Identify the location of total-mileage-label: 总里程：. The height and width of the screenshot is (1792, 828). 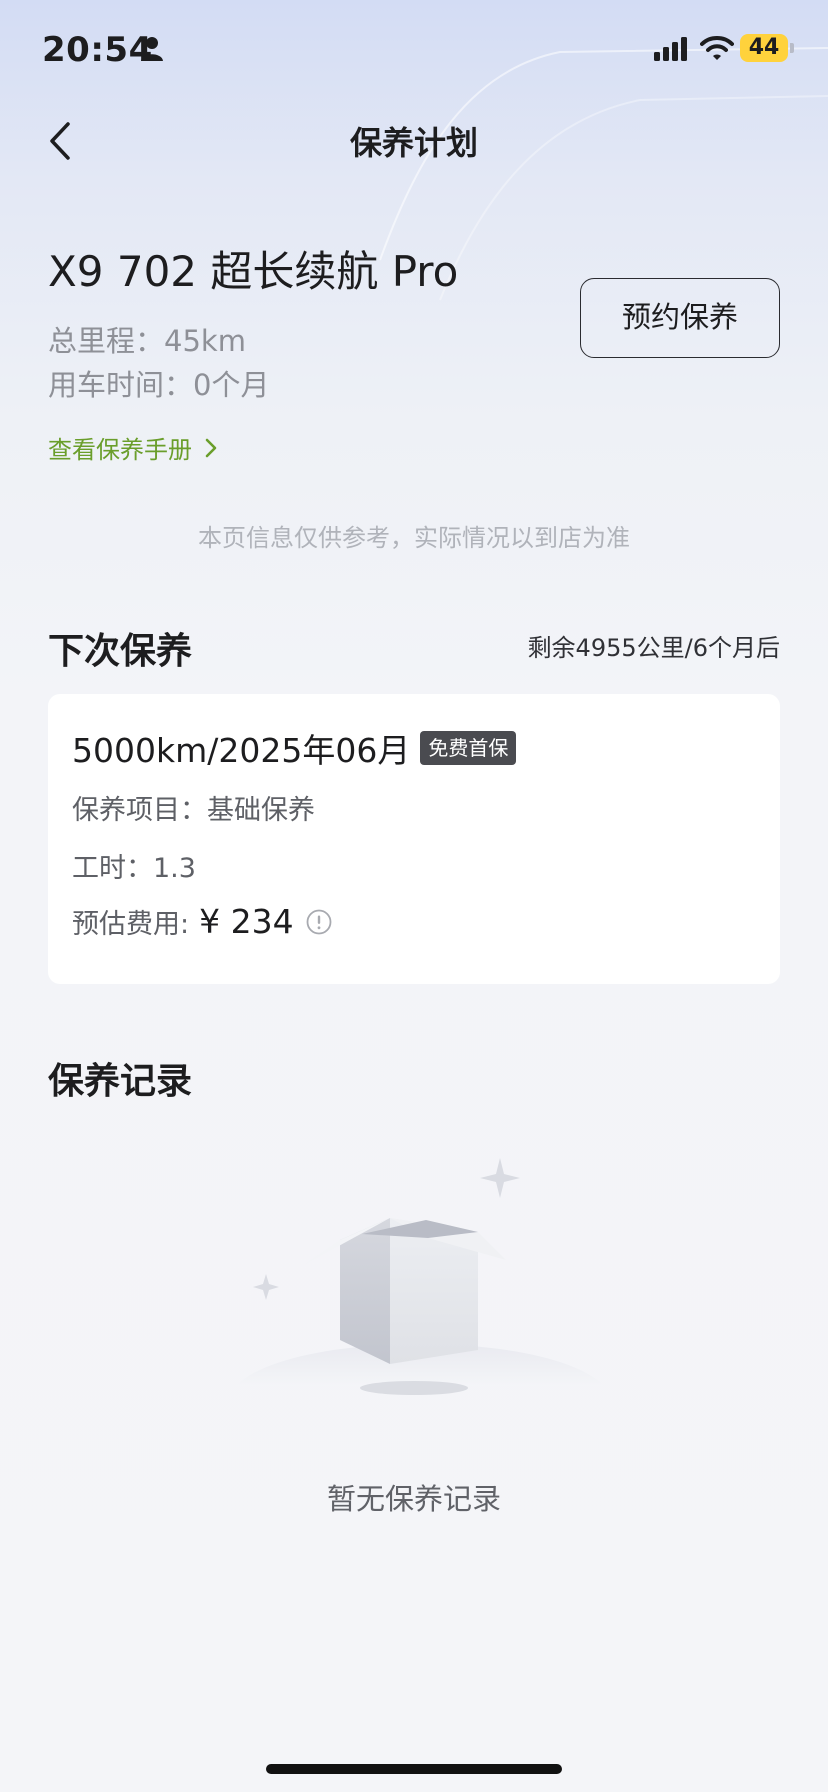
(106, 341).